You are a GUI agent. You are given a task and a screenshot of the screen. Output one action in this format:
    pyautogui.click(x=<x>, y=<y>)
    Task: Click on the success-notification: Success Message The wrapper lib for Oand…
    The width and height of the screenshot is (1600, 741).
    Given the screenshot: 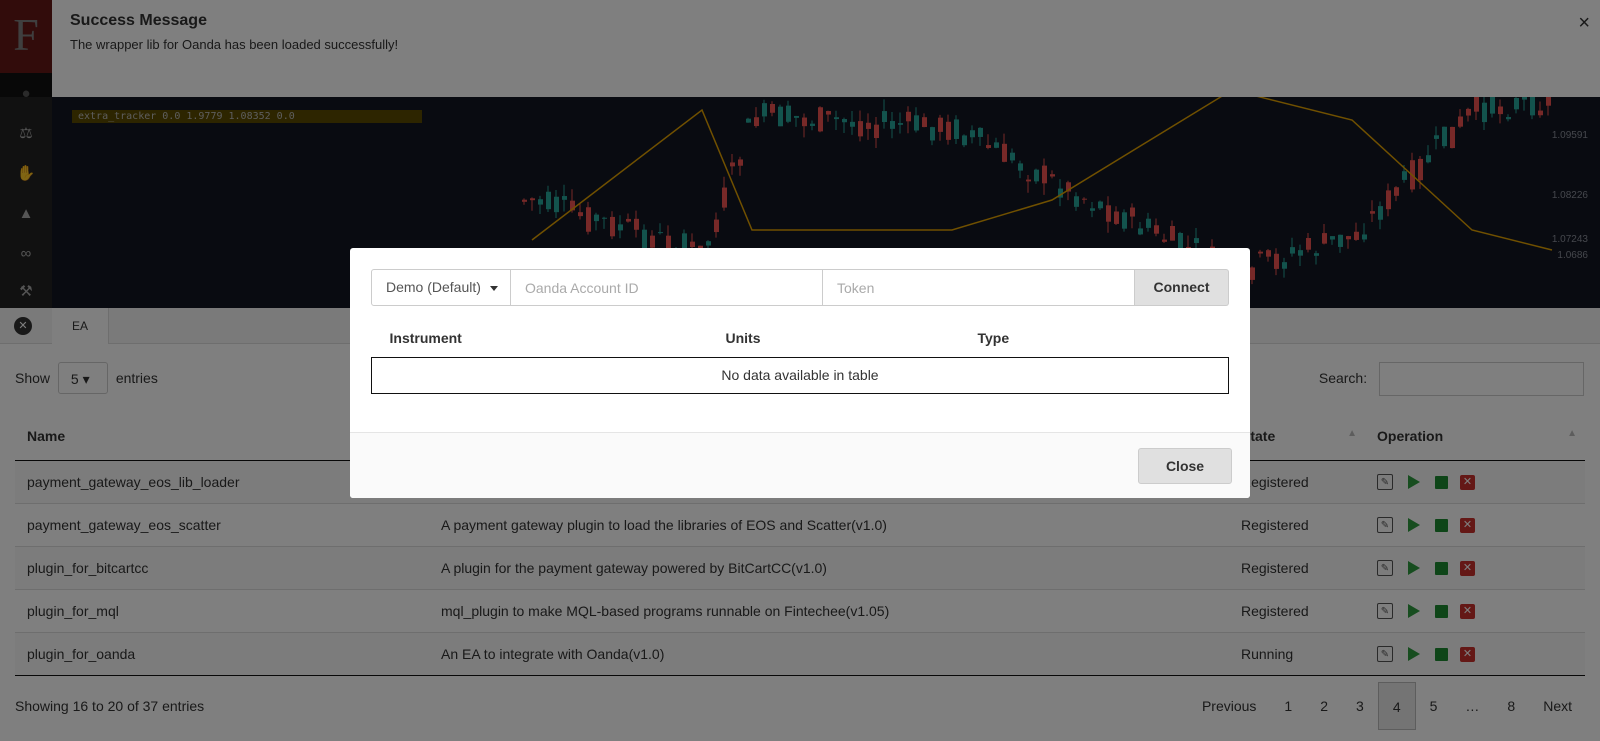 What is the action you would take?
    pyautogui.click(x=826, y=48)
    